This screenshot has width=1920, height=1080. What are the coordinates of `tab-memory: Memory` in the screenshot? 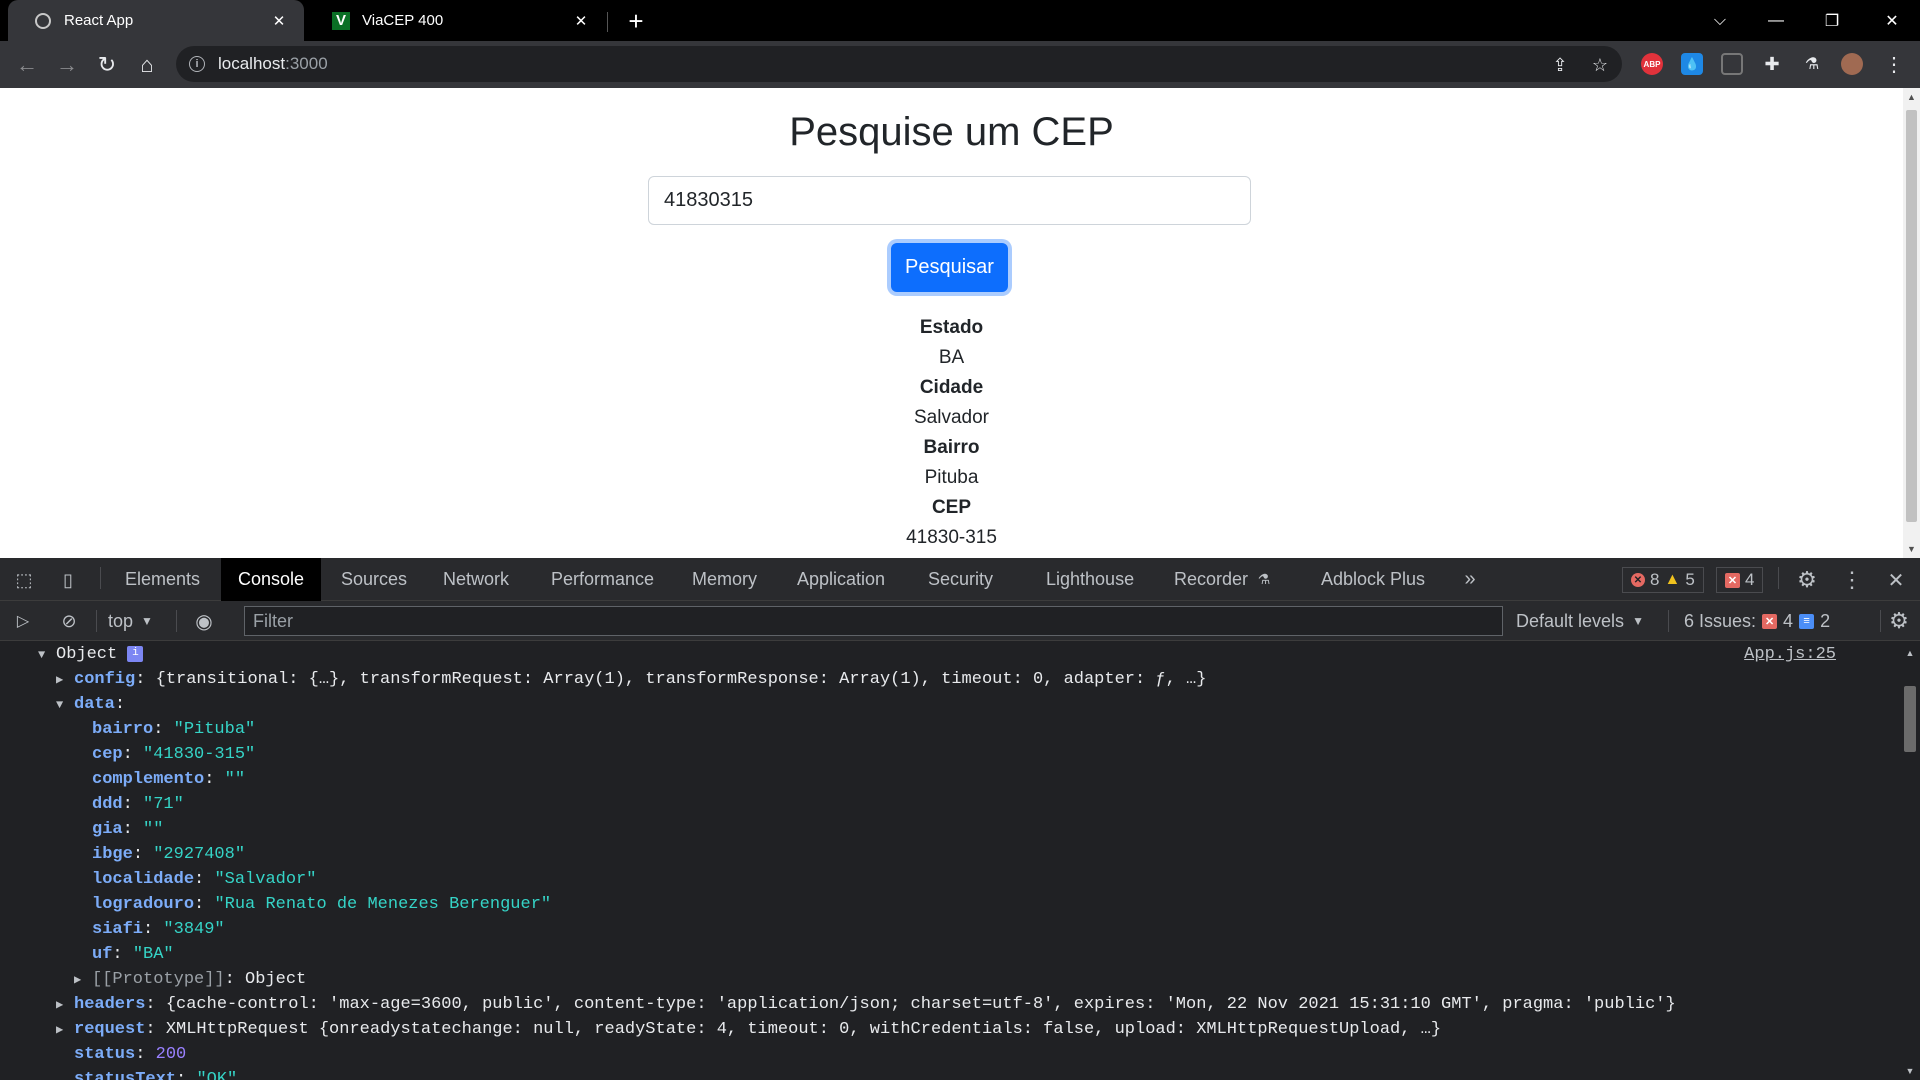 It's located at (724, 579).